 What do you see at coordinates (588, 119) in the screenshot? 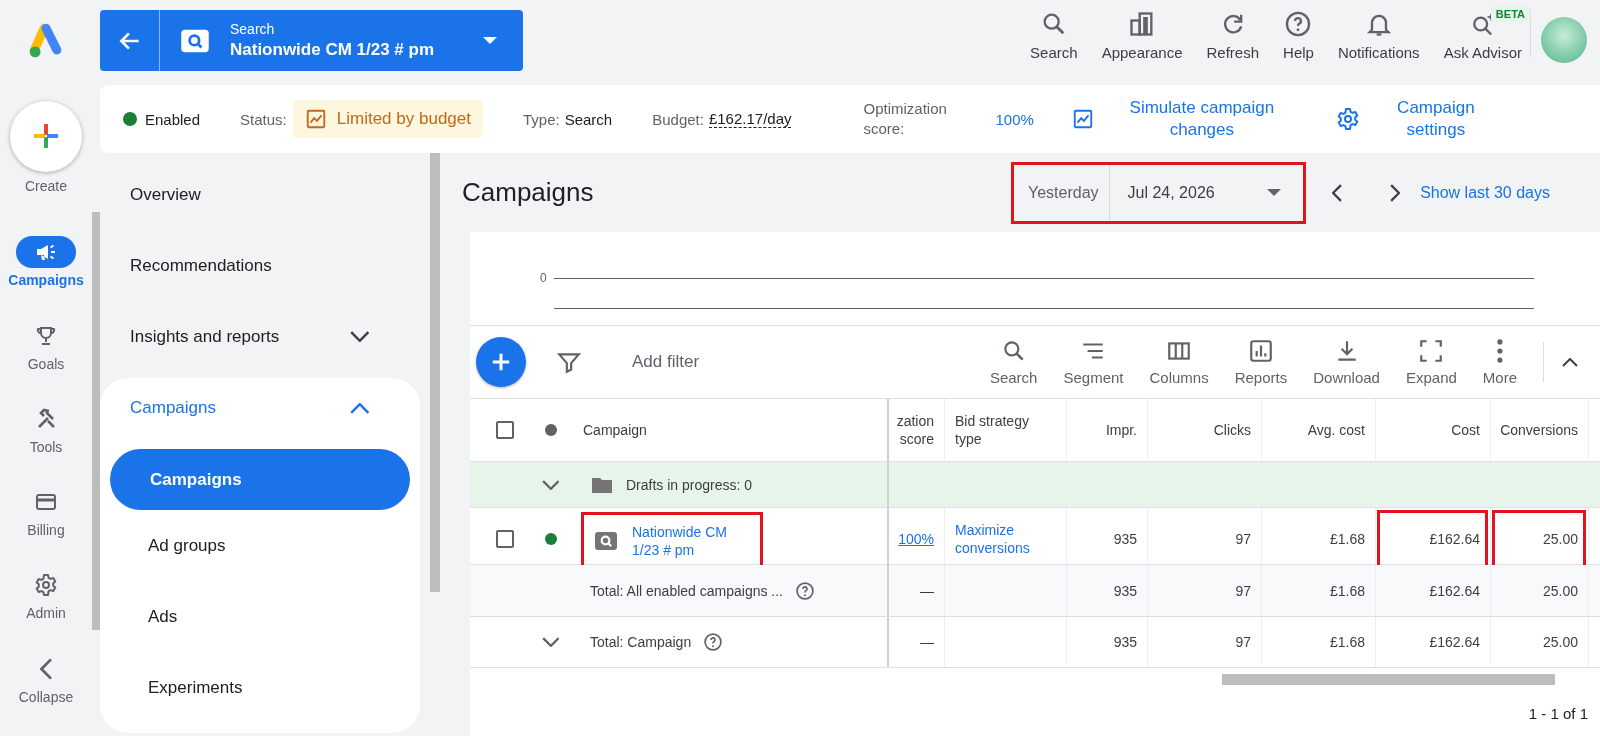
I see `type-value: Search` at bounding box center [588, 119].